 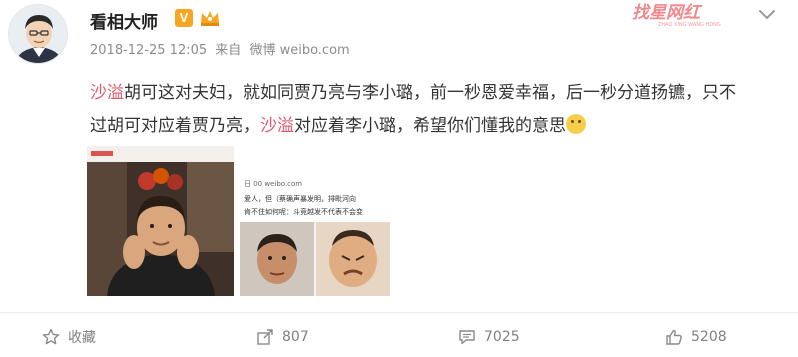 I want to click on avatar, so click(x=38, y=34).